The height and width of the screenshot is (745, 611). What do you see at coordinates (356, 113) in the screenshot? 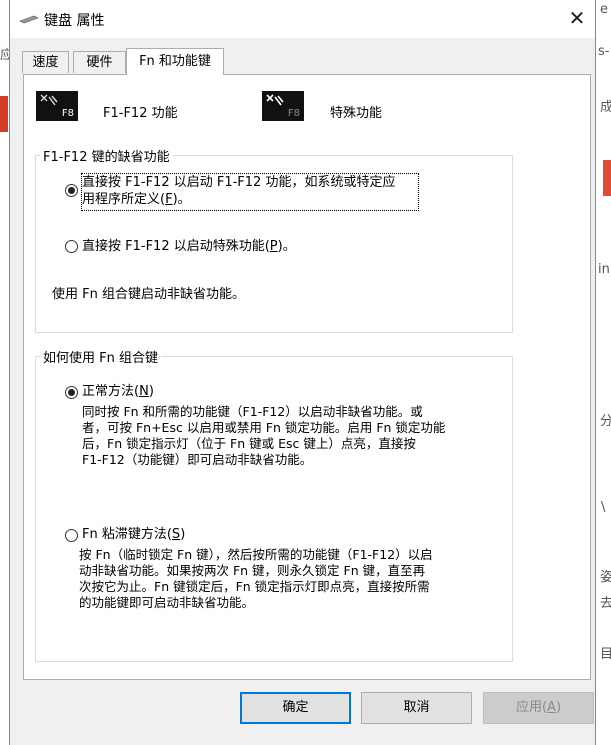
I see `special-mode-label: 特殊功能` at bounding box center [356, 113].